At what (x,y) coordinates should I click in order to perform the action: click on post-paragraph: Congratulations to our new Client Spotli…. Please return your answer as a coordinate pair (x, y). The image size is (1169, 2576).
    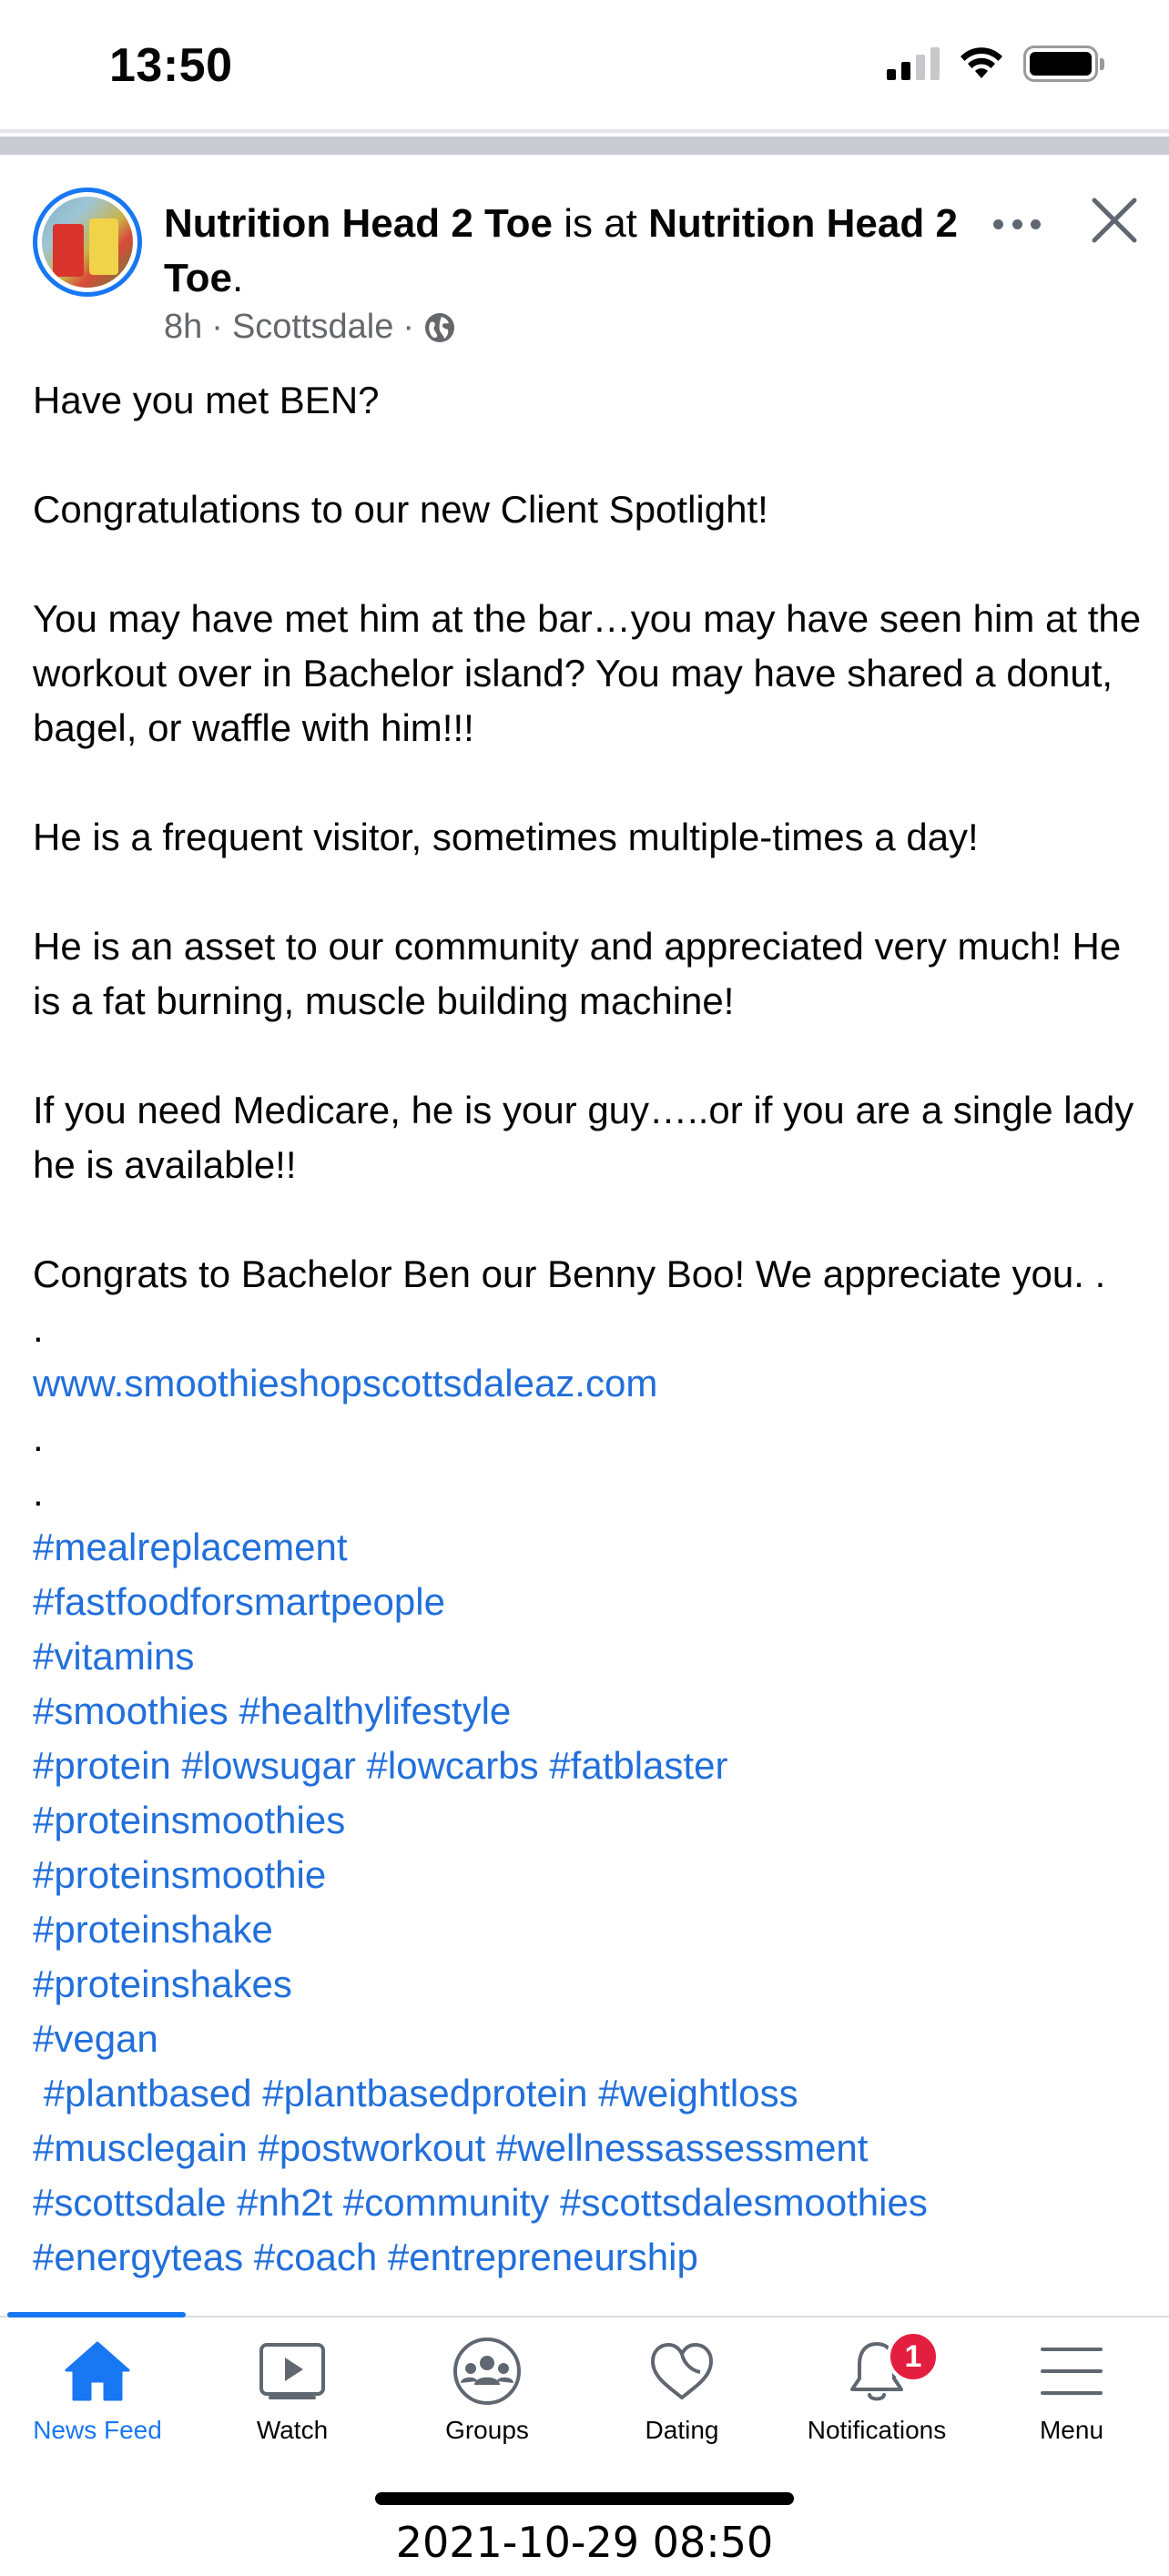
    Looking at the image, I should click on (400, 510).